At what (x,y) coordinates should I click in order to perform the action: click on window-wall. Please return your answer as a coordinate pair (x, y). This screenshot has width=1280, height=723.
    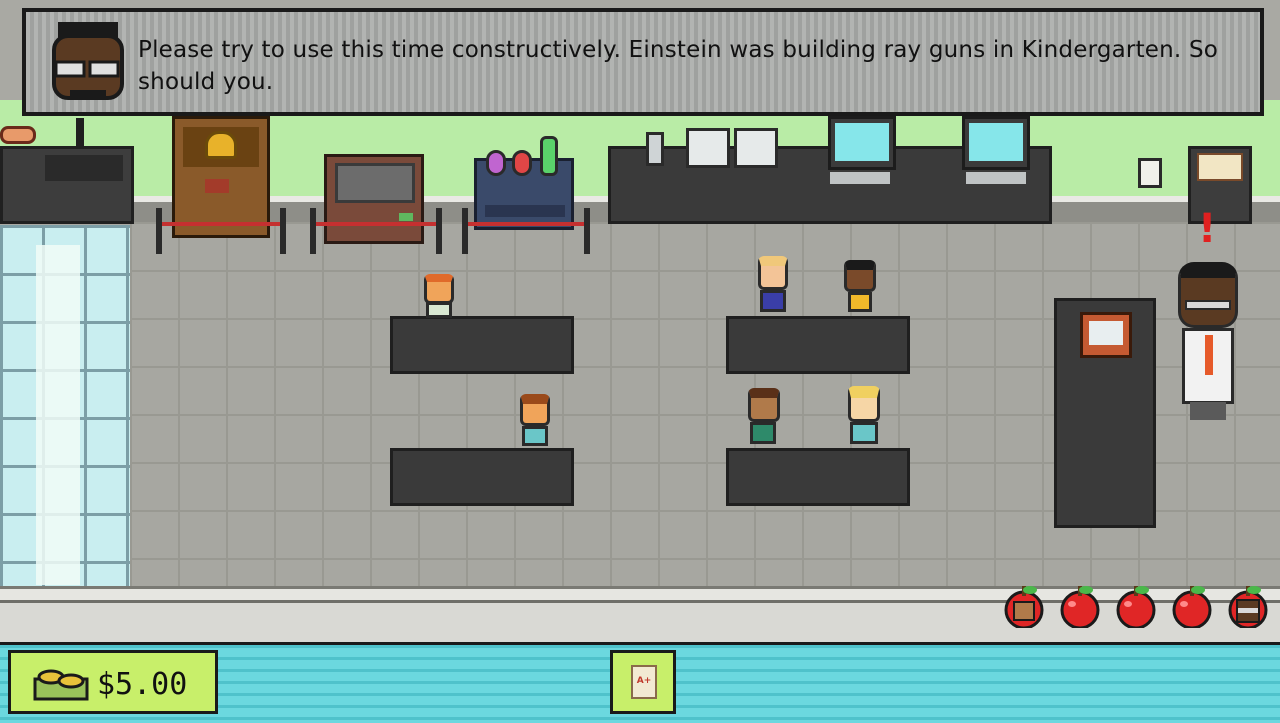
    Looking at the image, I should click on (65, 406).